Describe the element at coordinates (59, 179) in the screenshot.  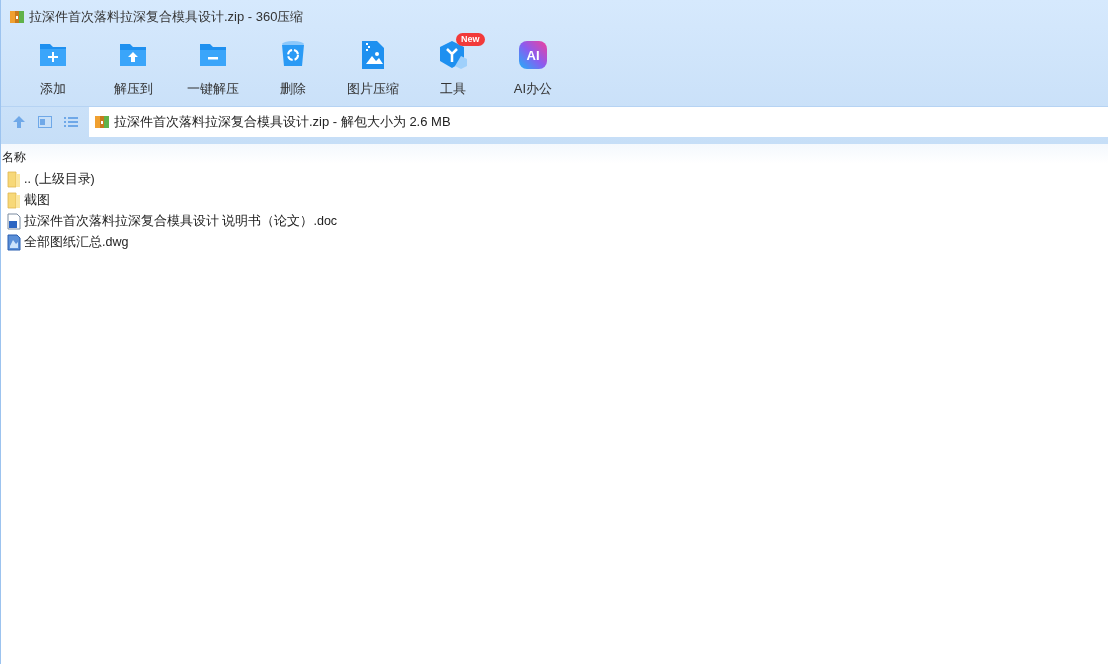
I see `file-name: .. (上级目录)` at that location.